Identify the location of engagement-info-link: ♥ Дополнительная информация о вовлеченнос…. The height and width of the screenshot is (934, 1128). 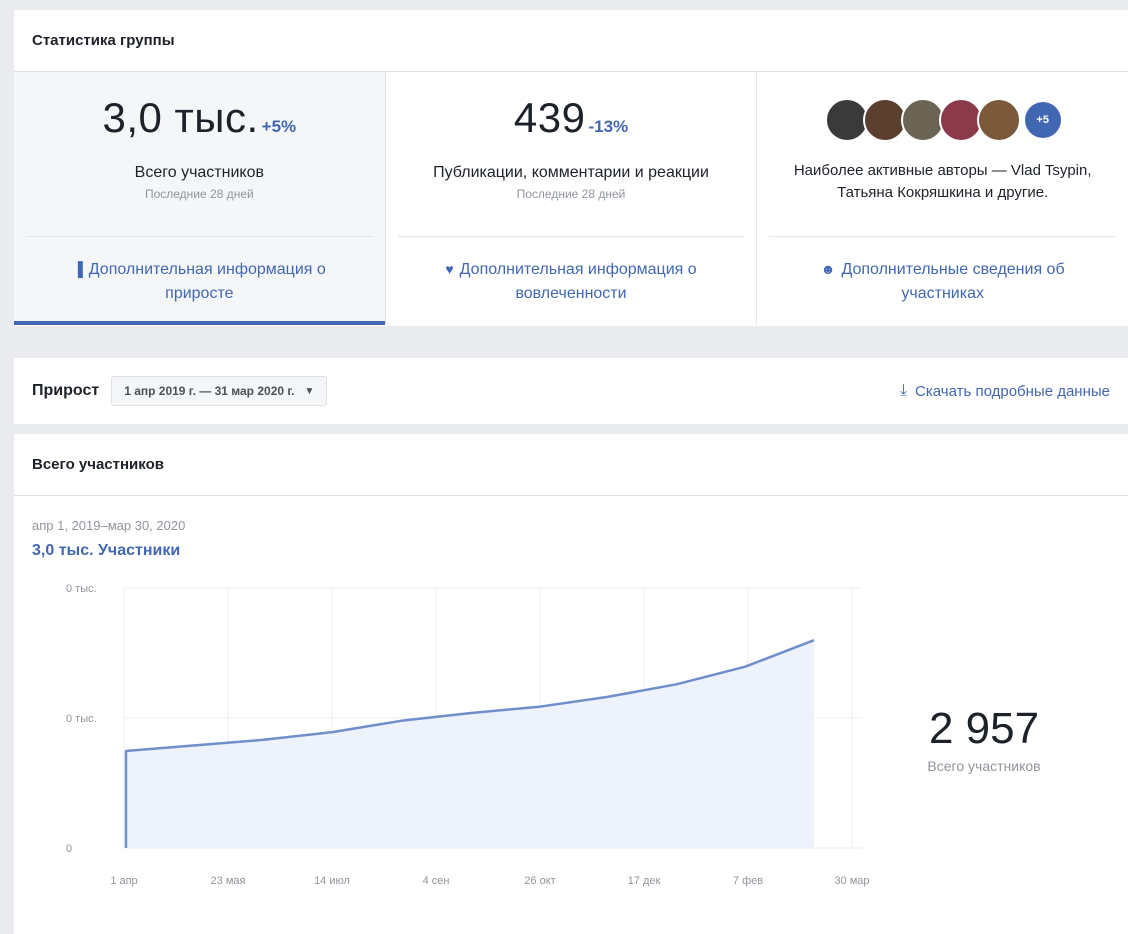
(571, 281).